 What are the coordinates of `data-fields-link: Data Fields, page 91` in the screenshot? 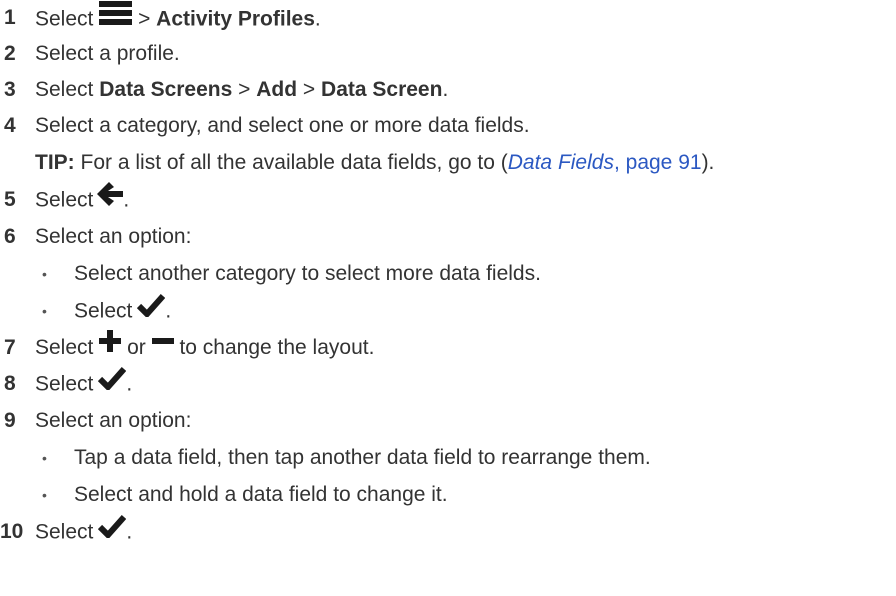 It's located at (605, 162).